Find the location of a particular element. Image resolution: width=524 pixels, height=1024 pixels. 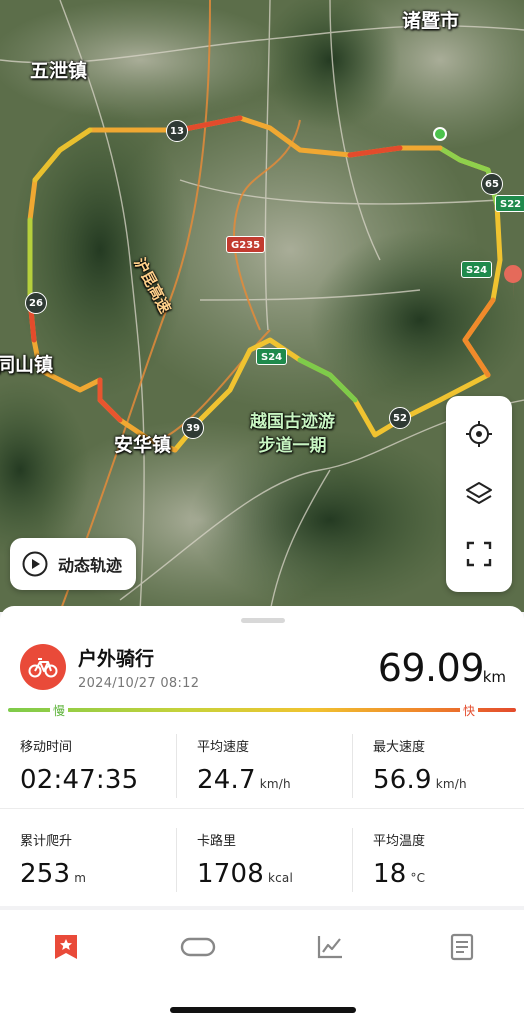

stat-label: 累计爬升 is located at coordinates (46, 841).